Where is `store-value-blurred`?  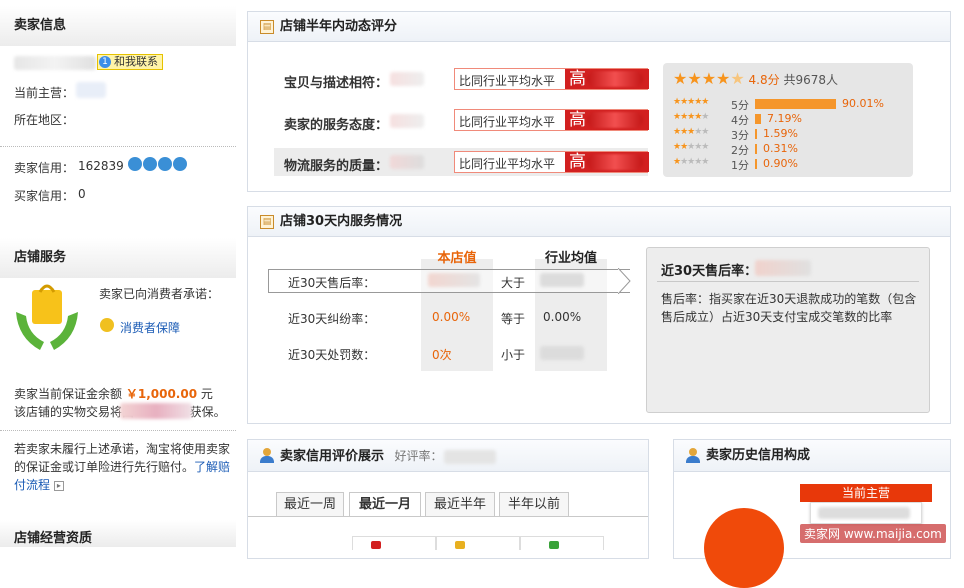 store-value-blurred is located at coordinates (454, 280).